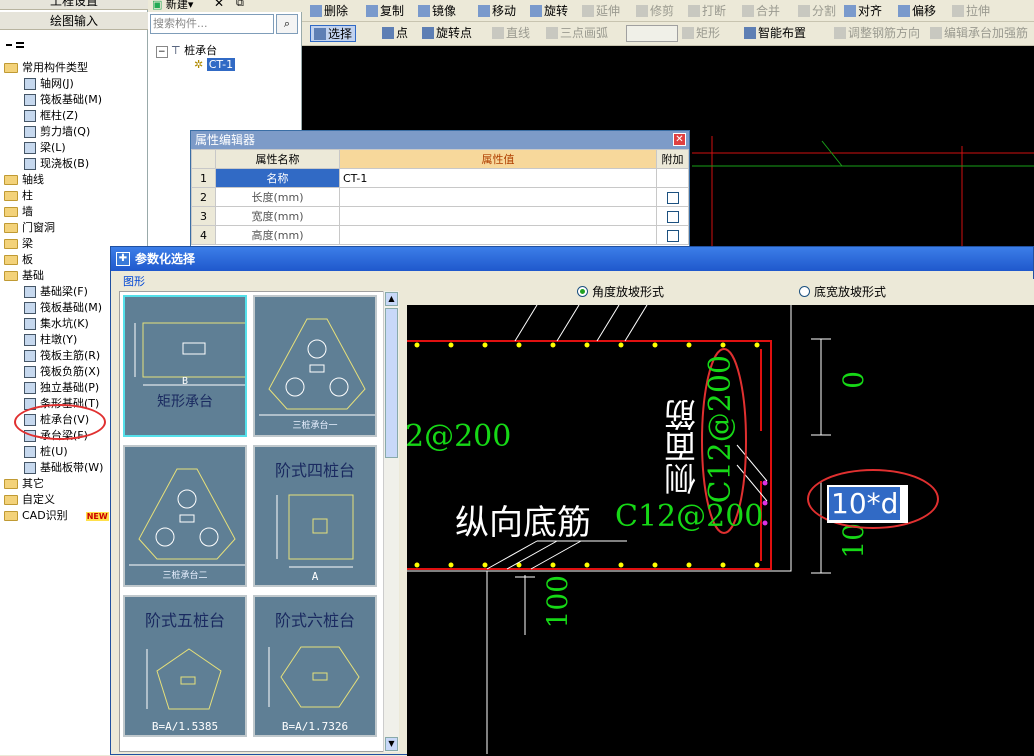 This screenshot has height=756, width=1034. What do you see at coordinates (385, 11) in the screenshot?
I see `toolbar1-item: 复制` at bounding box center [385, 11].